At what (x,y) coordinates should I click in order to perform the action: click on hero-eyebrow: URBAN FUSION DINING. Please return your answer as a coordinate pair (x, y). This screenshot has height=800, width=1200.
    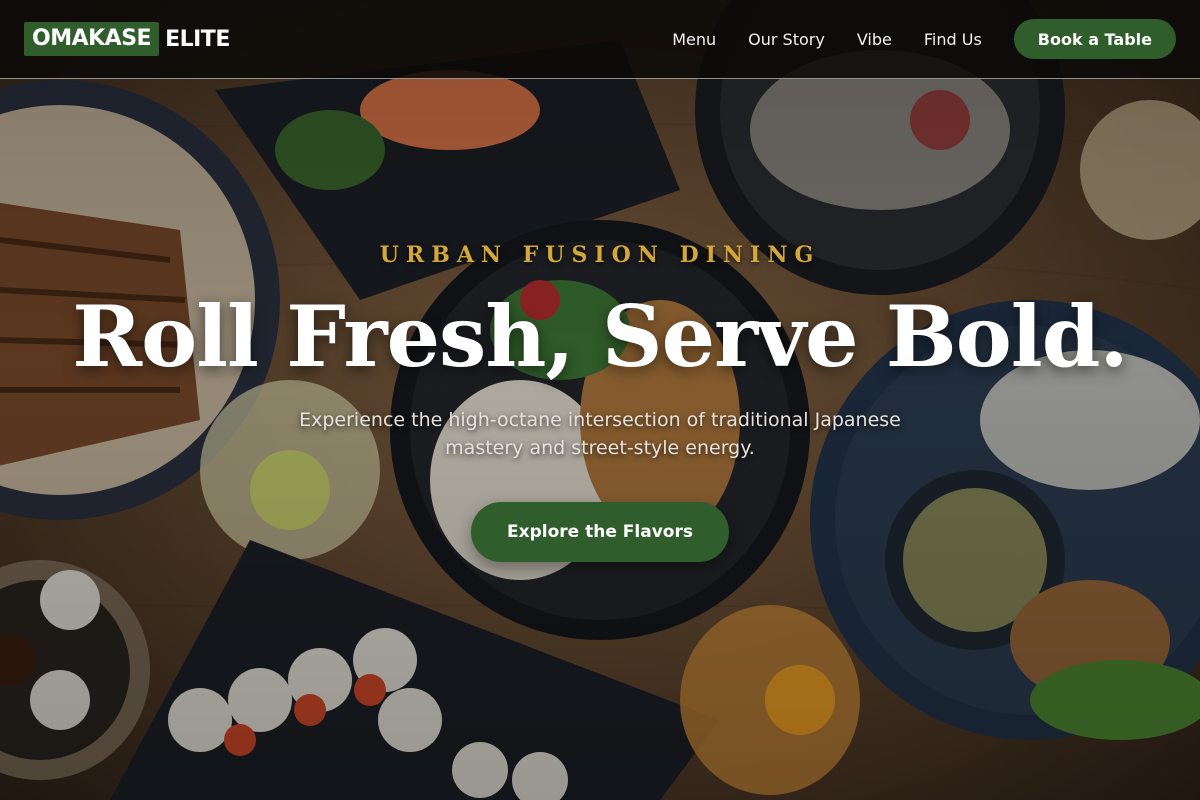
    Looking at the image, I should click on (600, 255).